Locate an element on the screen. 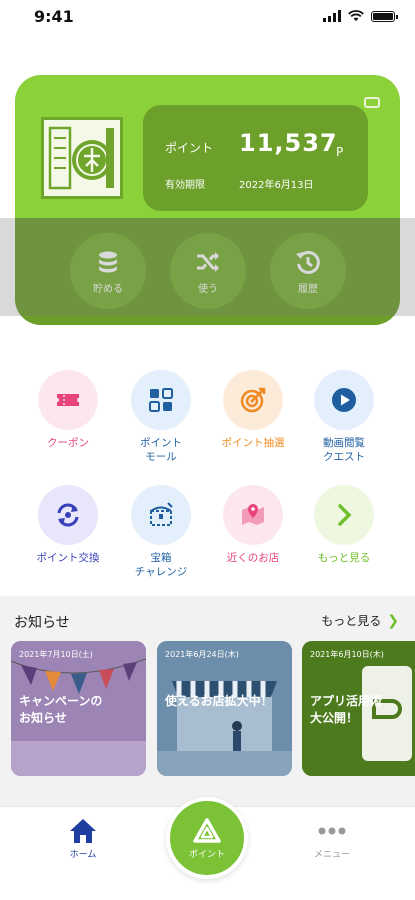 This screenshot has width=415, height=900. expiry-label: 有効期限 is located at coordinates (185, 185).